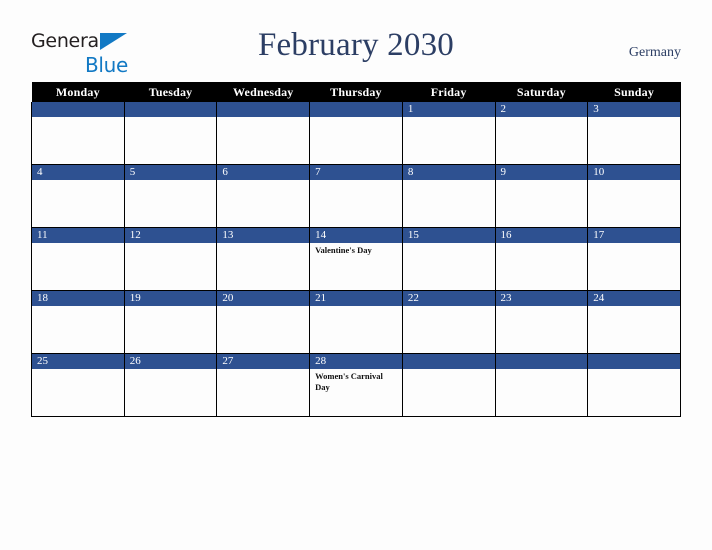 This screenshot has width=712, height=550. What do you see at coordinates (263, 259) in the screenshot?
I see `day-cell: 13` at bounding box center [263, 259].